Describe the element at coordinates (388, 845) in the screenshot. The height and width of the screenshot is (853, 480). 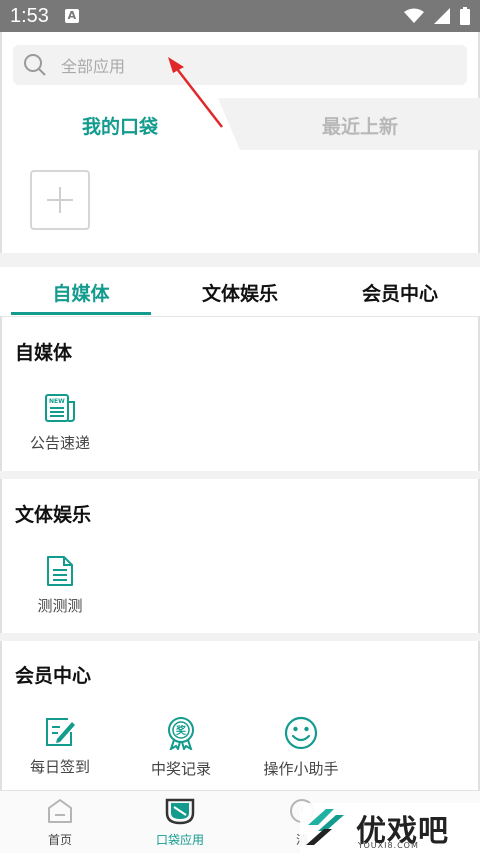
I see `watermark-subtext: YOUXI8.COM` at that location.